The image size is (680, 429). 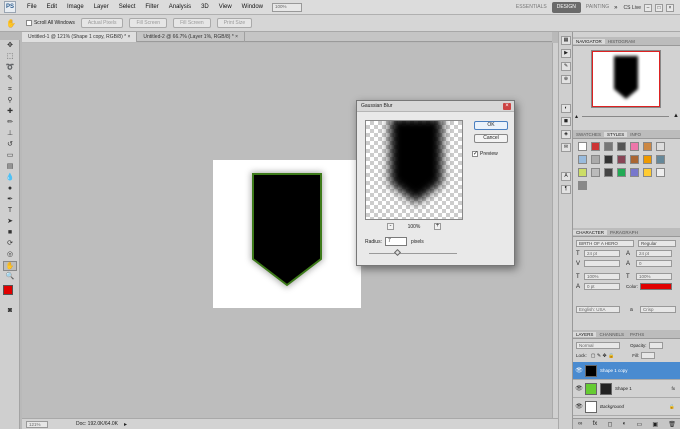 I want to click on workspace-painting: PAINTING, so click(x=597, y=7).